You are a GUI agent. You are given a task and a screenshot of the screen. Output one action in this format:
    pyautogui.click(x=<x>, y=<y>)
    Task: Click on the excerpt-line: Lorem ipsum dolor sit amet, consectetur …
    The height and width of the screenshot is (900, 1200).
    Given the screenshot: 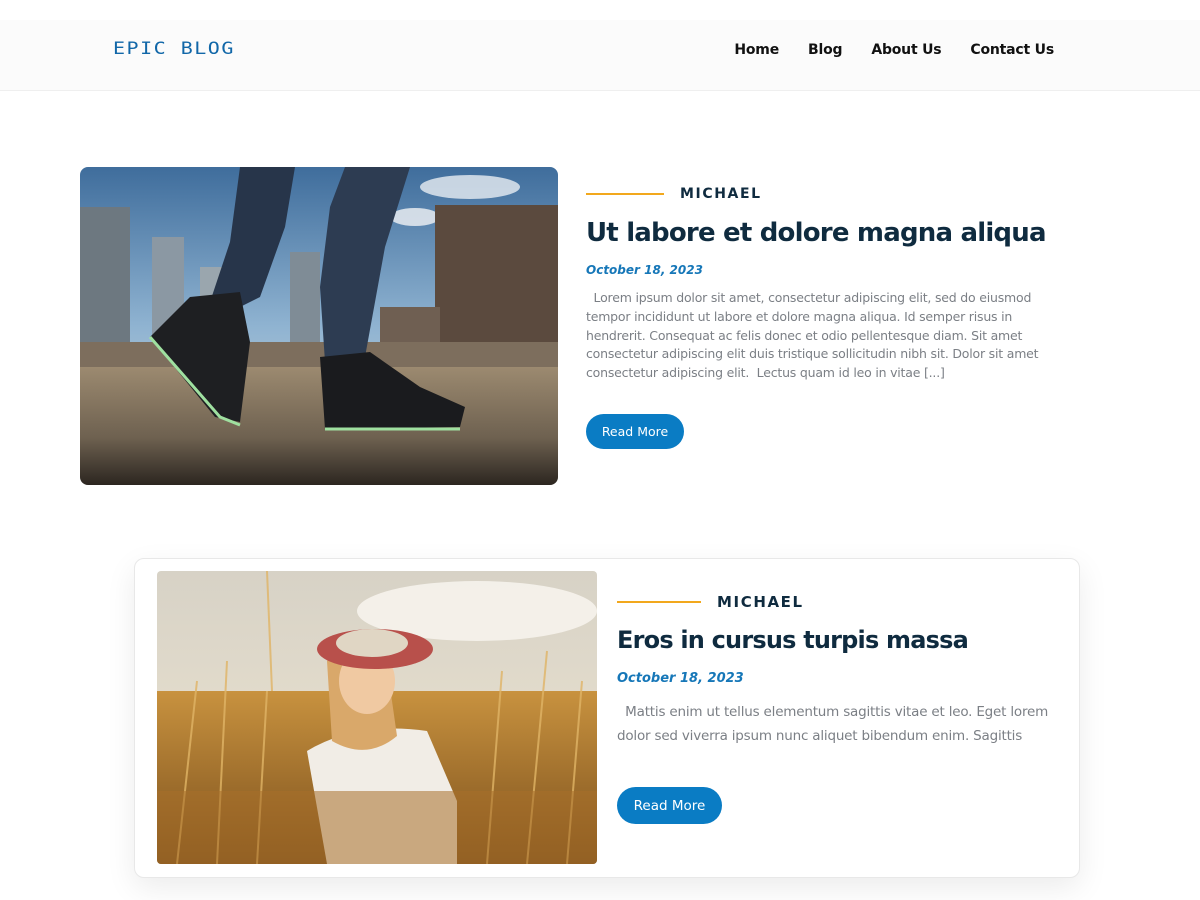 What is the action you would take?
    pyautogui.click(x=809, y=297)
    